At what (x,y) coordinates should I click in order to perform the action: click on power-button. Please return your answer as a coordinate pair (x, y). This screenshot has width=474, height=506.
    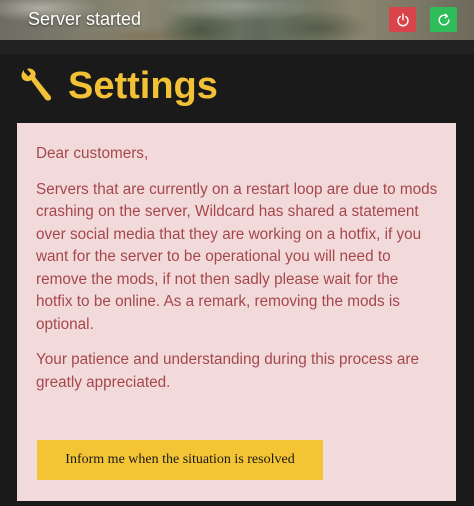
    Looking at the image, I should click on (402, 19).